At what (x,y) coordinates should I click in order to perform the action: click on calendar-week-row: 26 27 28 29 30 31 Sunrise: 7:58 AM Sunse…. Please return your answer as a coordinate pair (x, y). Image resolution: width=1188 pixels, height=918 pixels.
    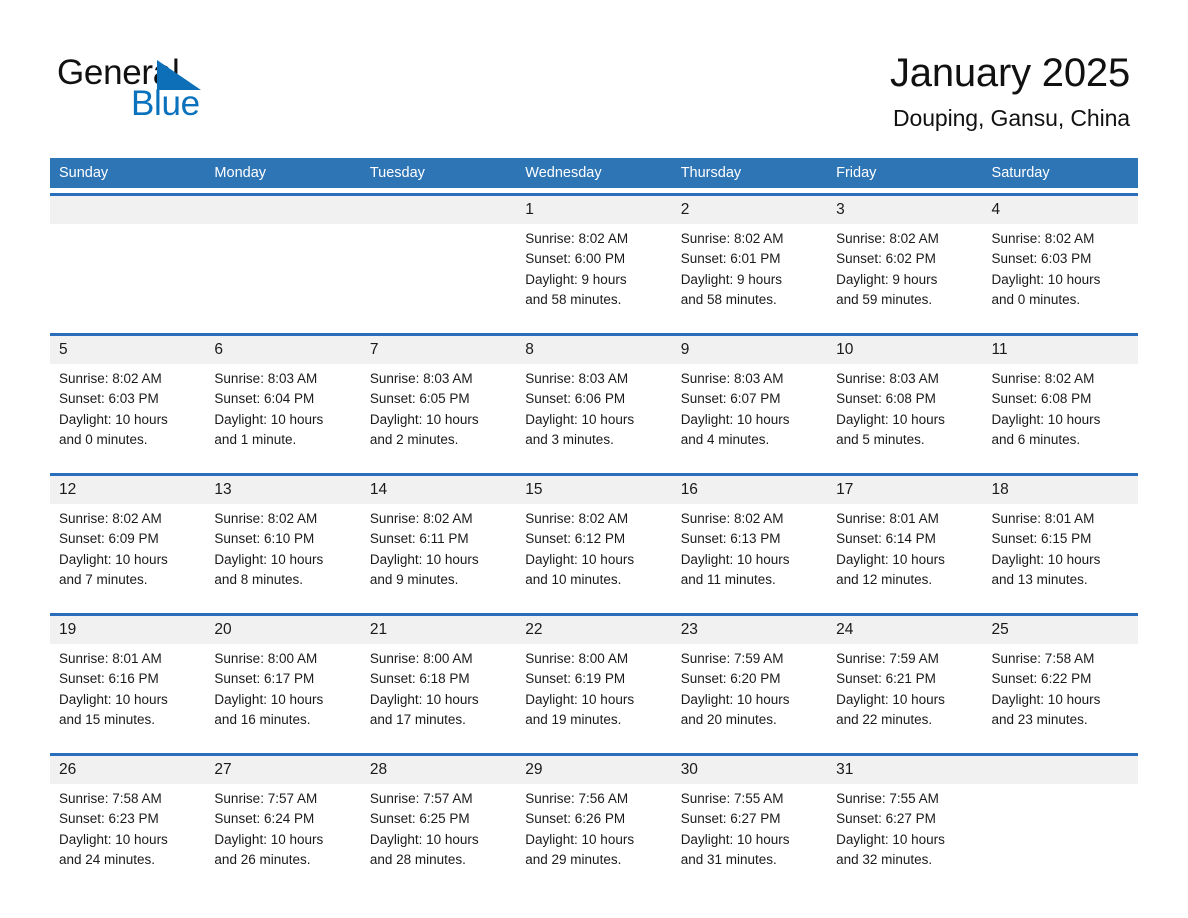
    Looking at the image, I should click on (594, 820).